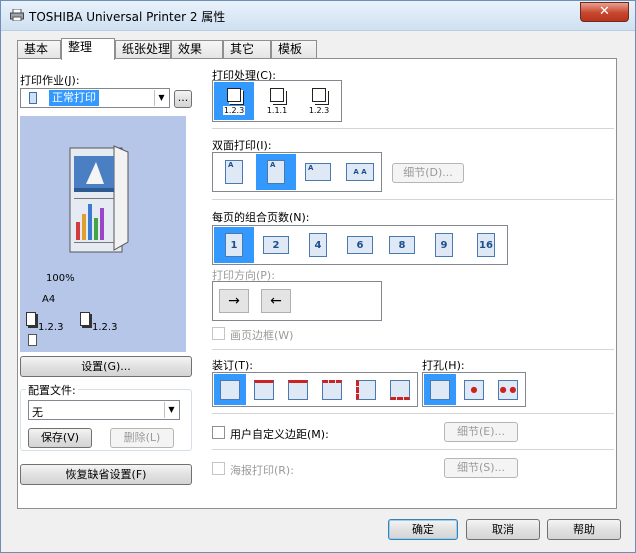  What do you see at coordinates (279, 434) in the screenshot?
I see `custom-margin-label: 用户自定义边距(M):` at bounding box center [279, 434].